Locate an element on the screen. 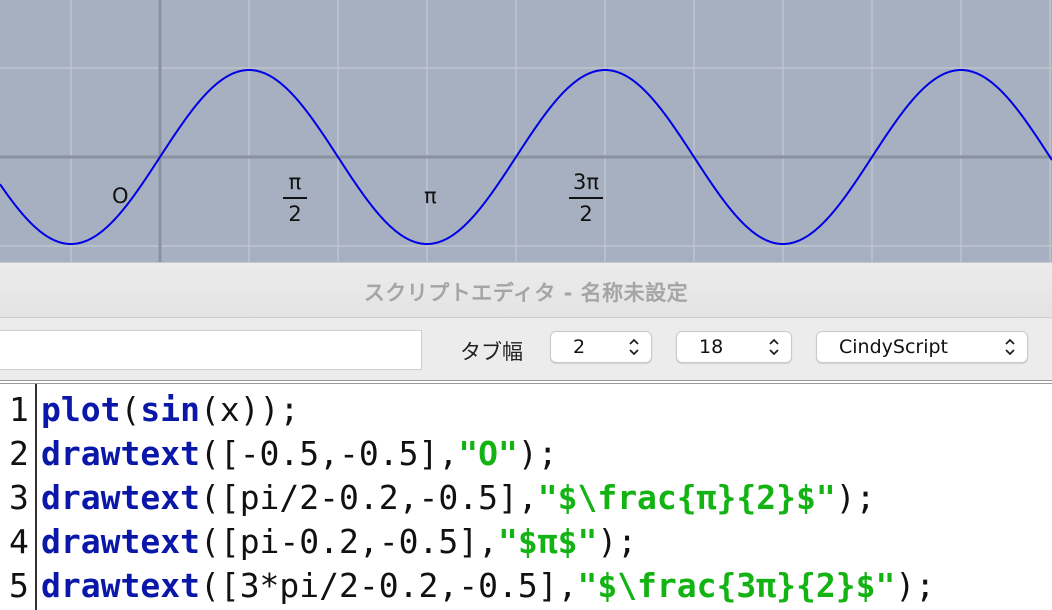 The height and width of the screenshot is (610, 1052). line-number-gutter: 1 2 3 4 5 is located at coordinates (18, 497).